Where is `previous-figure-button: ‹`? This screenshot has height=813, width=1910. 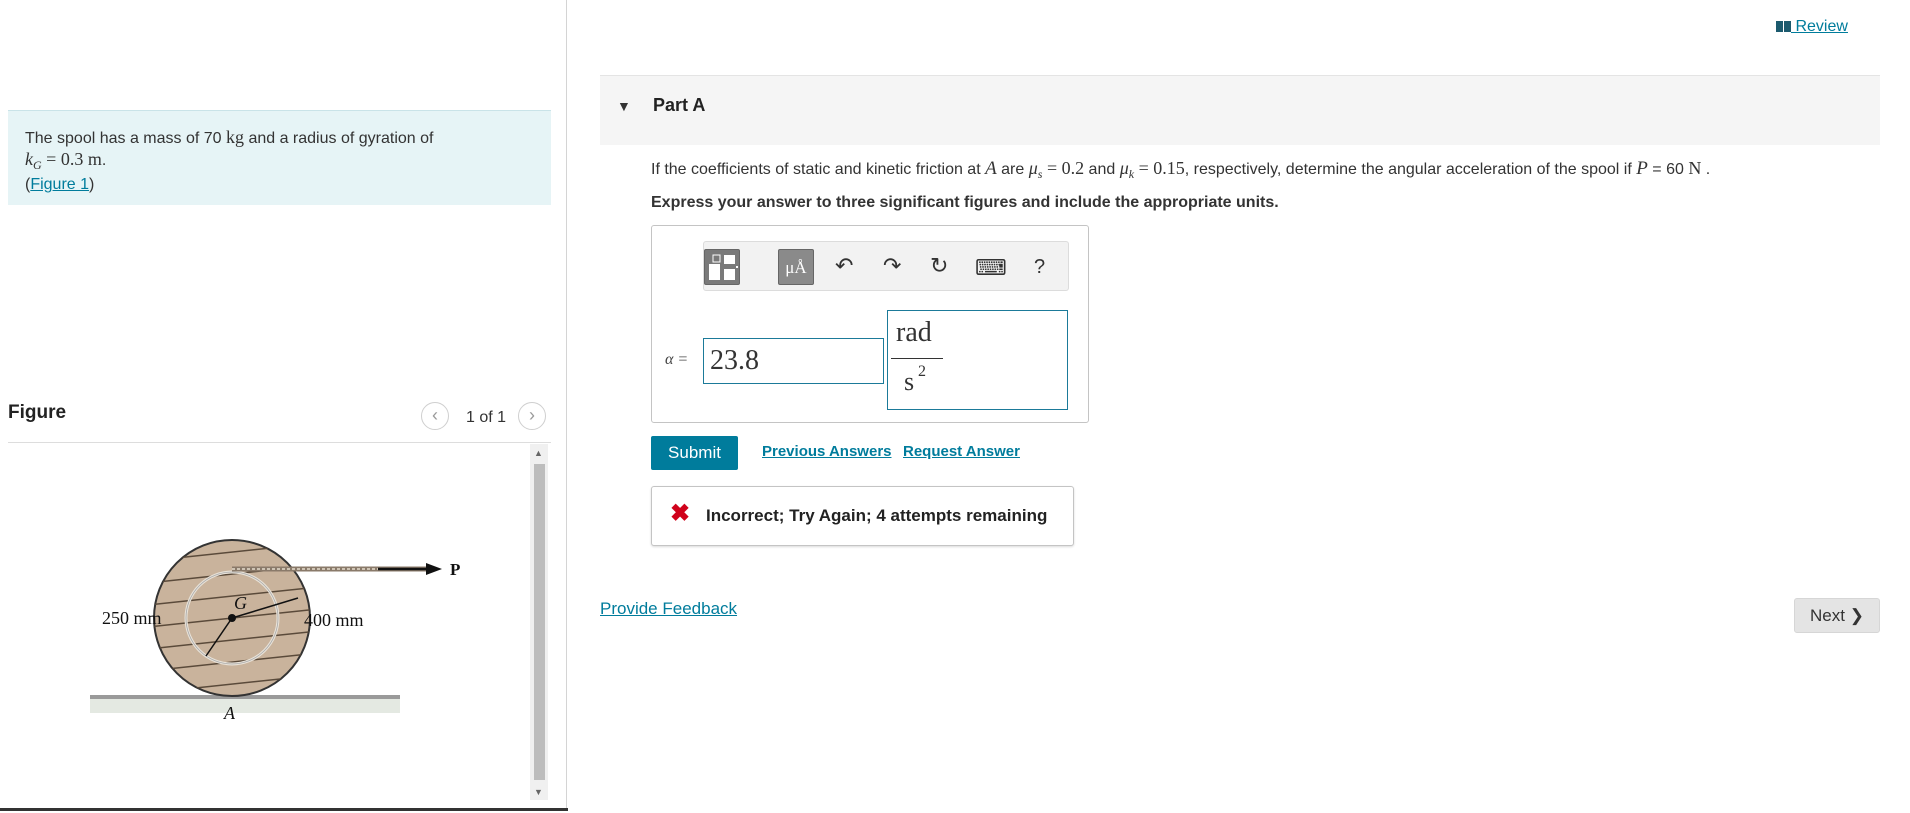
previous-figure-button: ‹ is located at coordinates (435, 416).